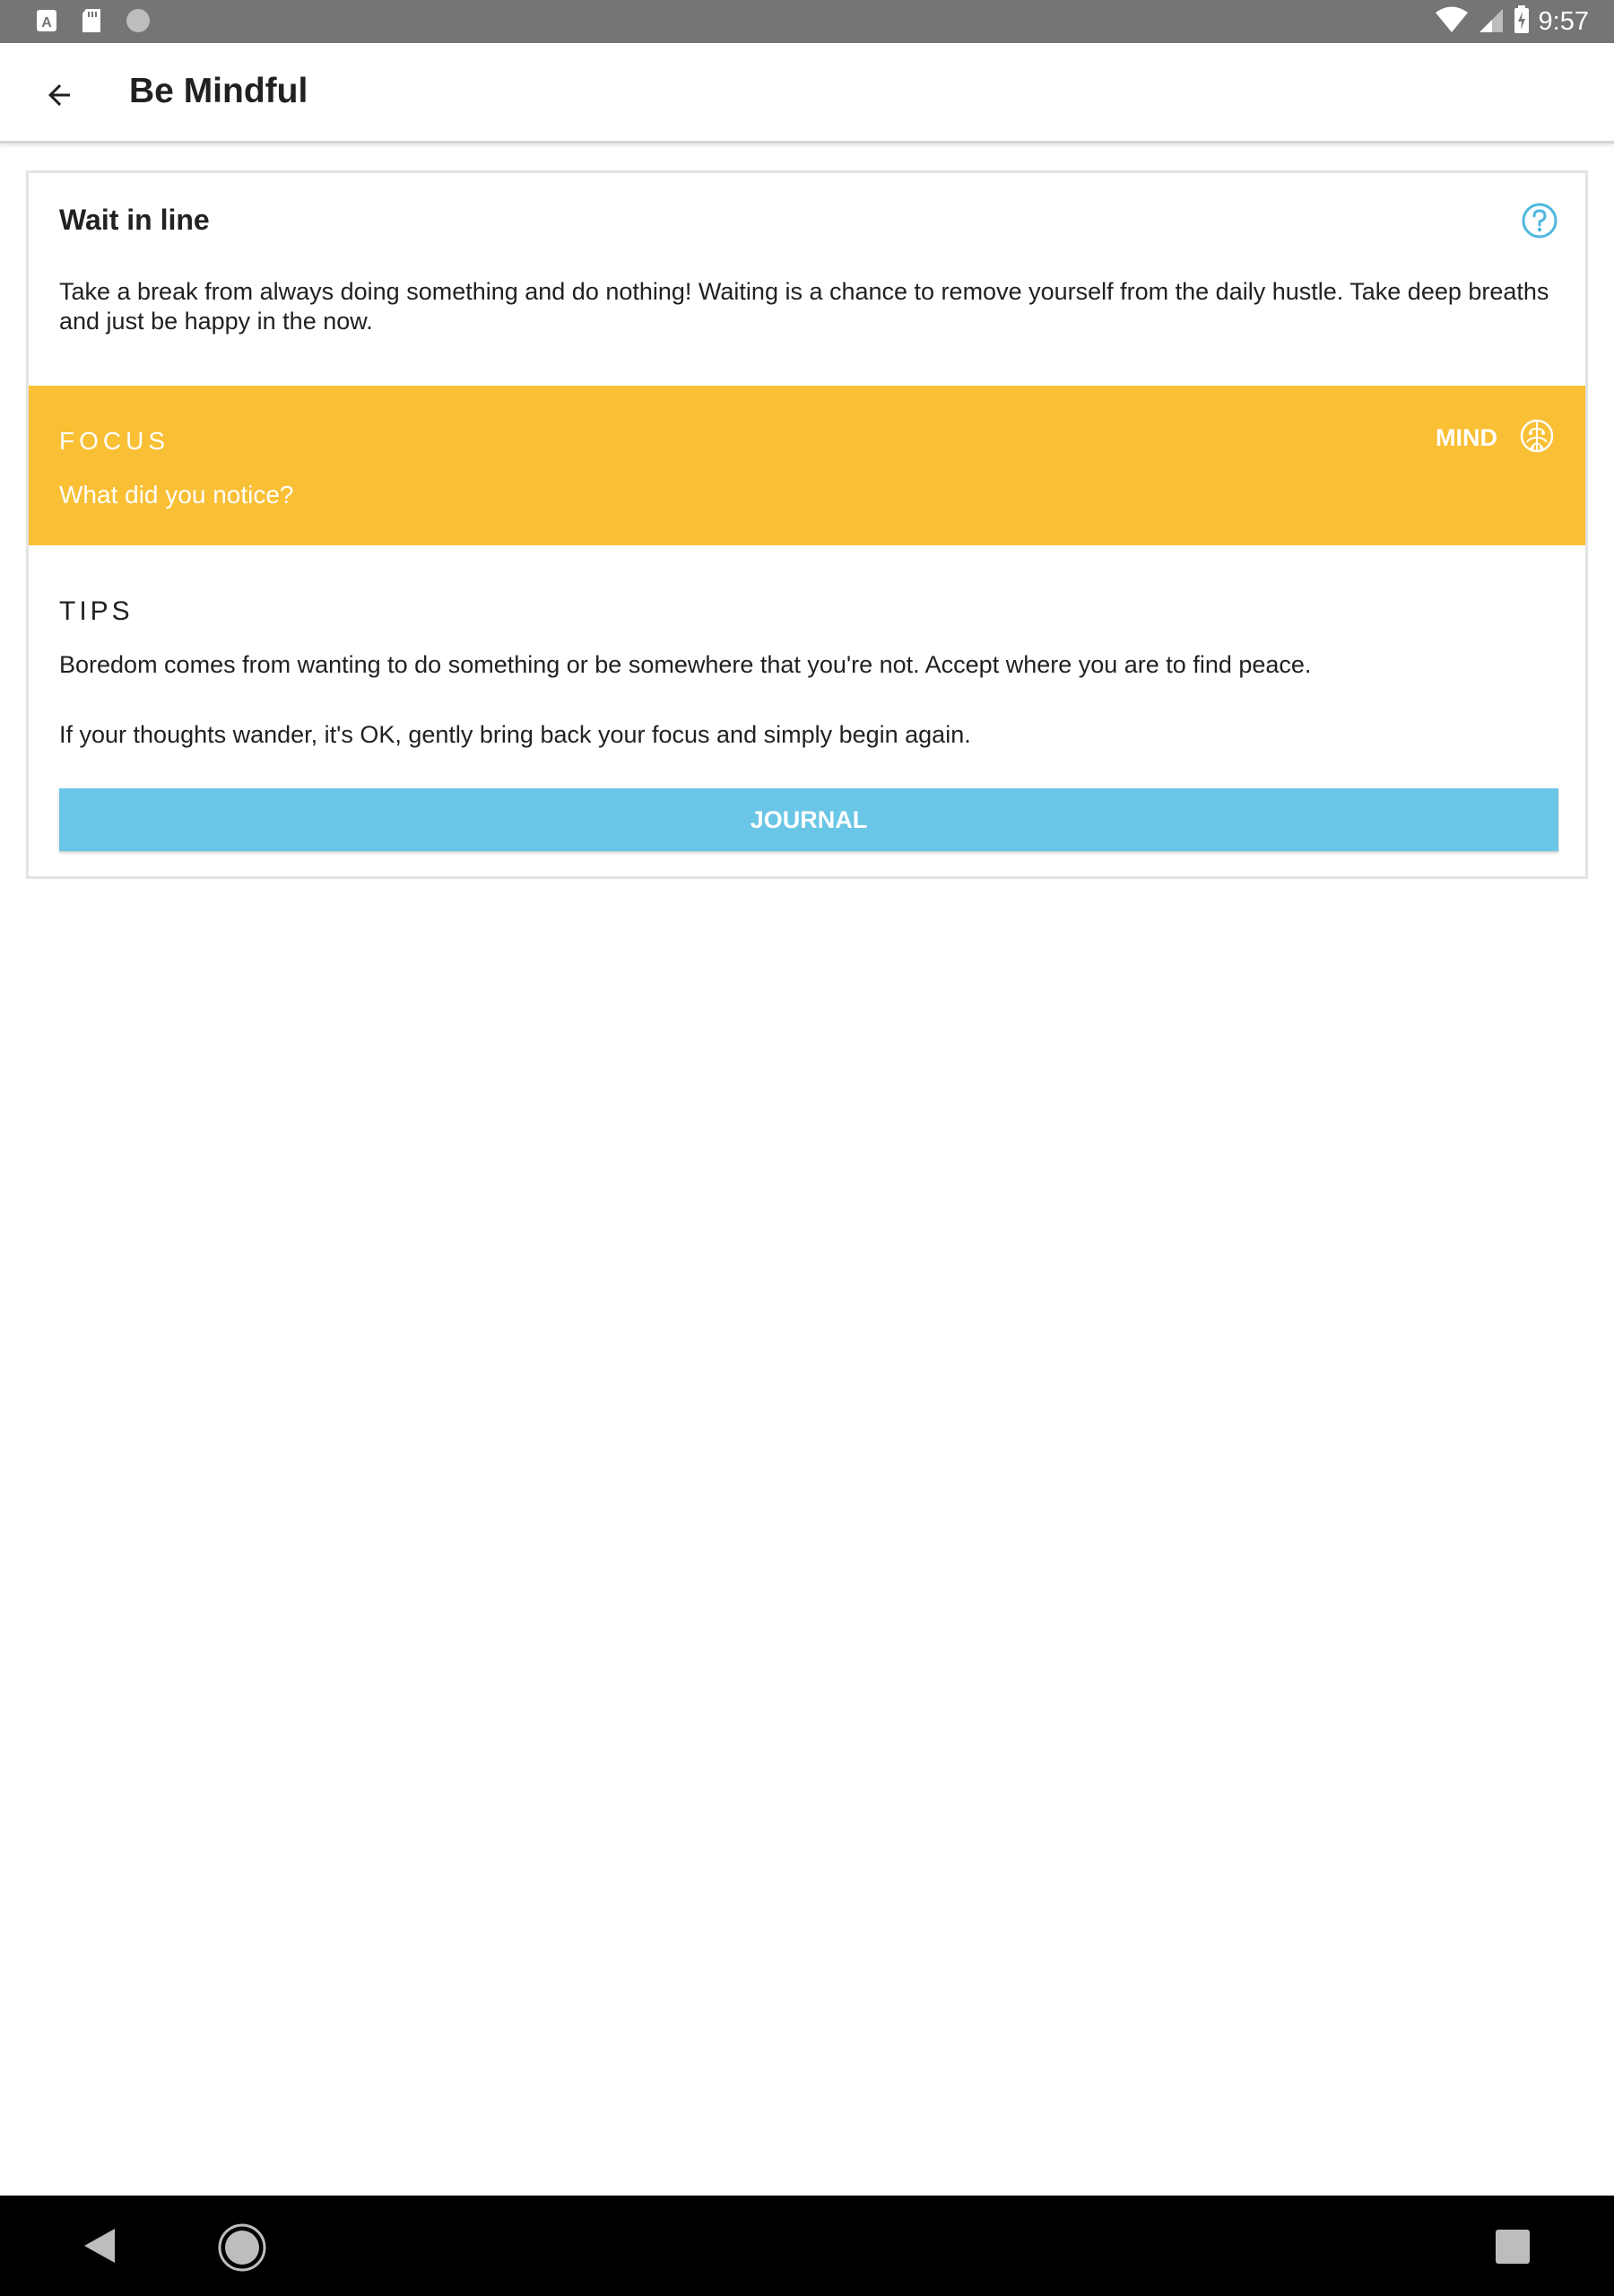  I want to click on brain-icon, so click(1537, 438).